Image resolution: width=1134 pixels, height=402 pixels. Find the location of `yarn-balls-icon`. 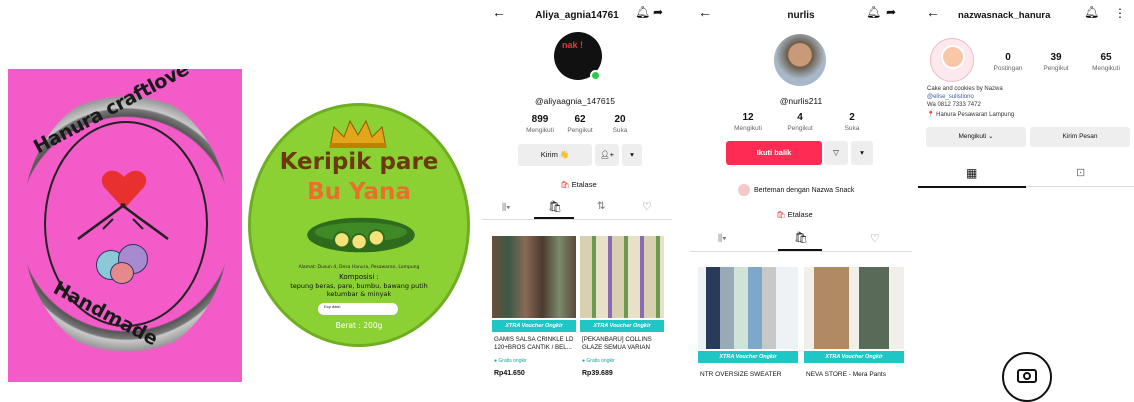

yarn-balls-icon is located at coordinates (124, 264).